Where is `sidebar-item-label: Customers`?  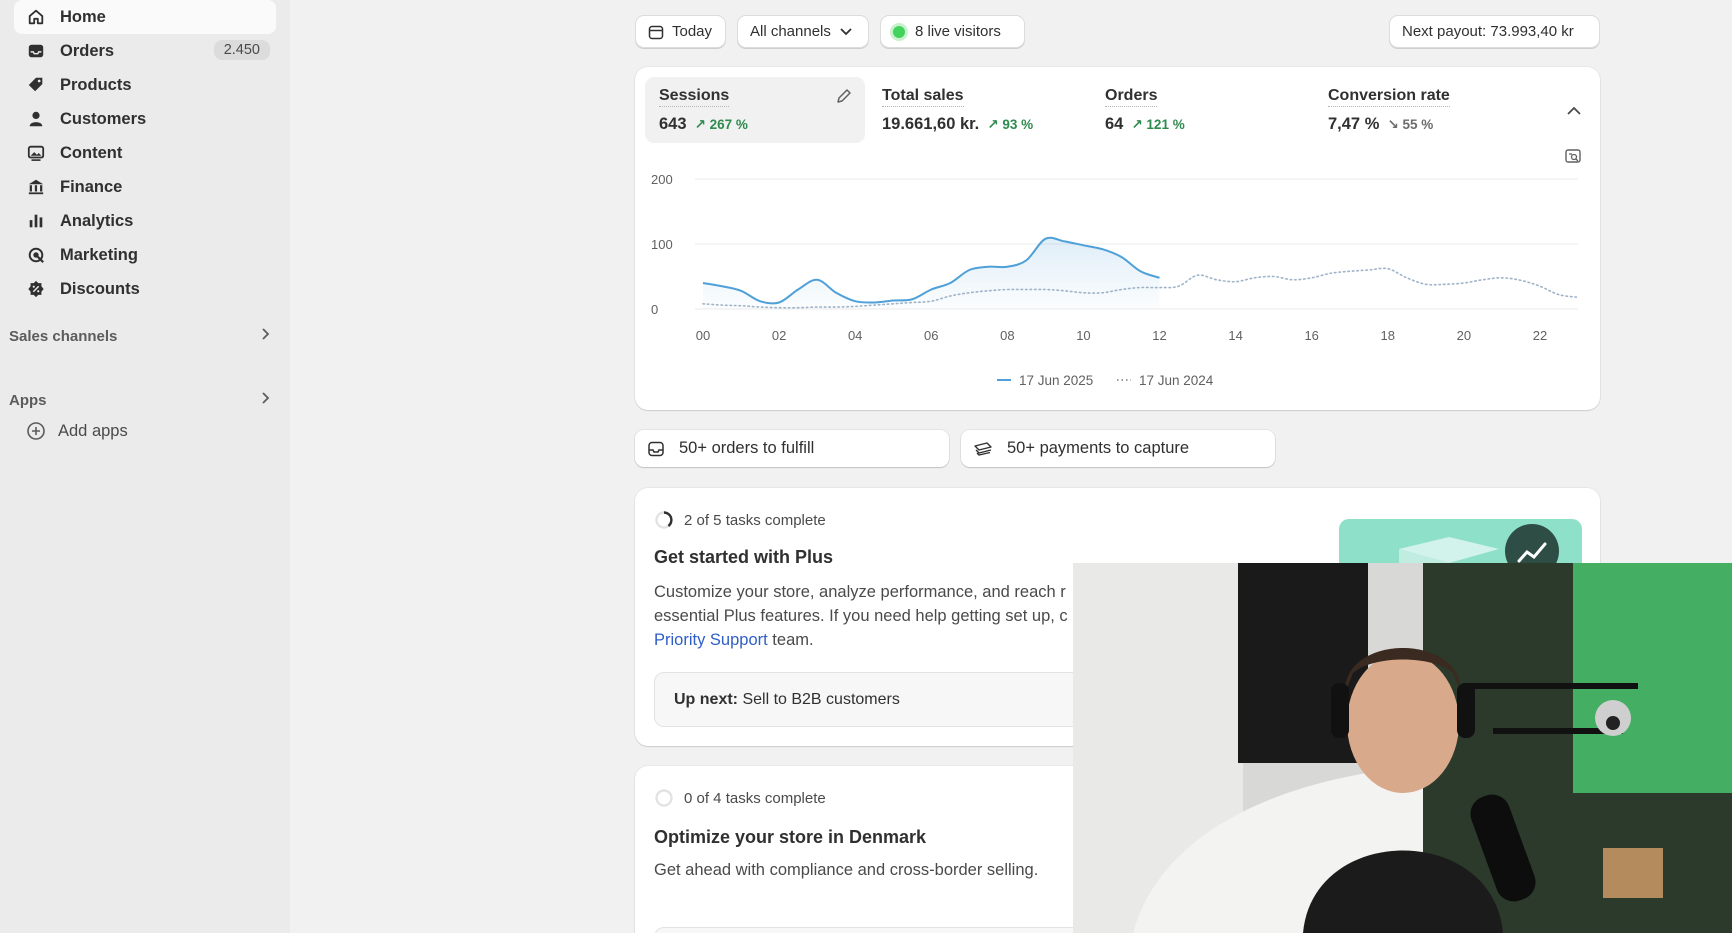 sidebar-item-label: Customers is located at coordinates (103, 118).